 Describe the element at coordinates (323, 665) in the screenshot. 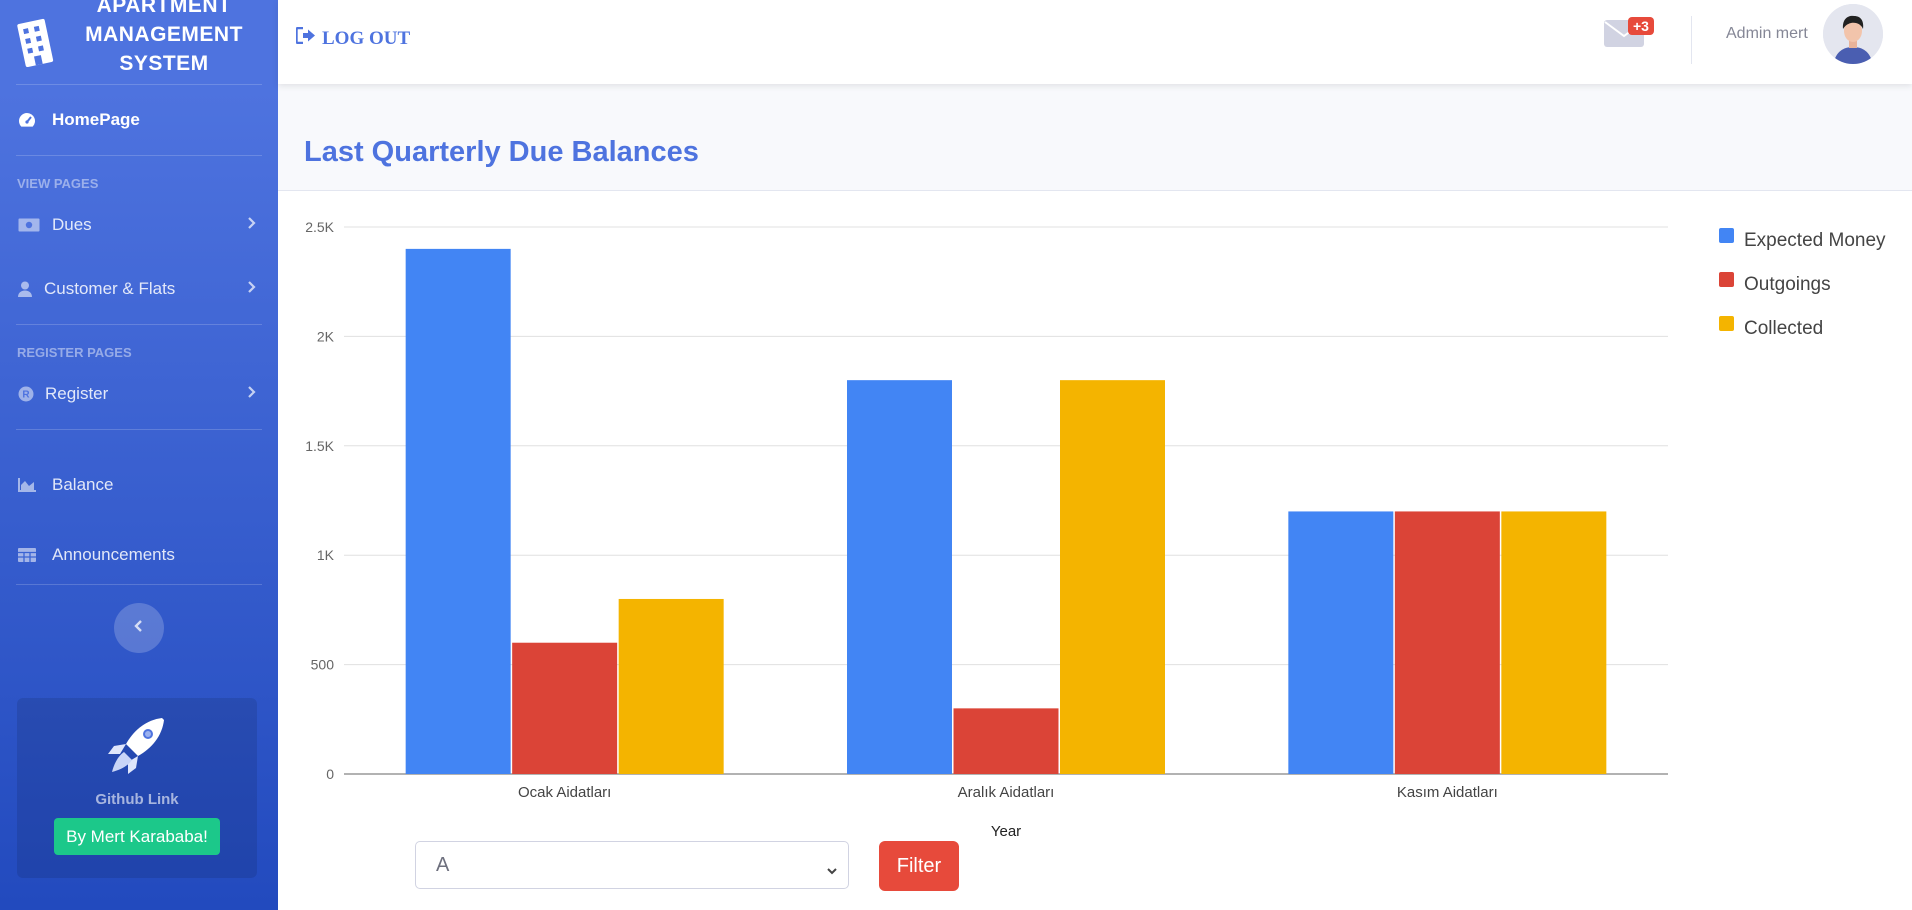

I see `y-tick-label: 500` at that location.